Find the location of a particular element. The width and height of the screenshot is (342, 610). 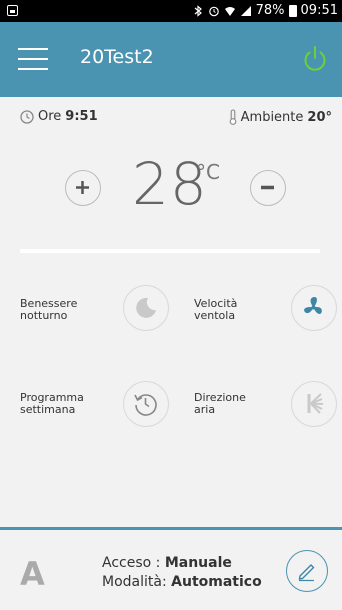

ambient-temperature: Ambiente 20° is located at coordinates (280, 117).